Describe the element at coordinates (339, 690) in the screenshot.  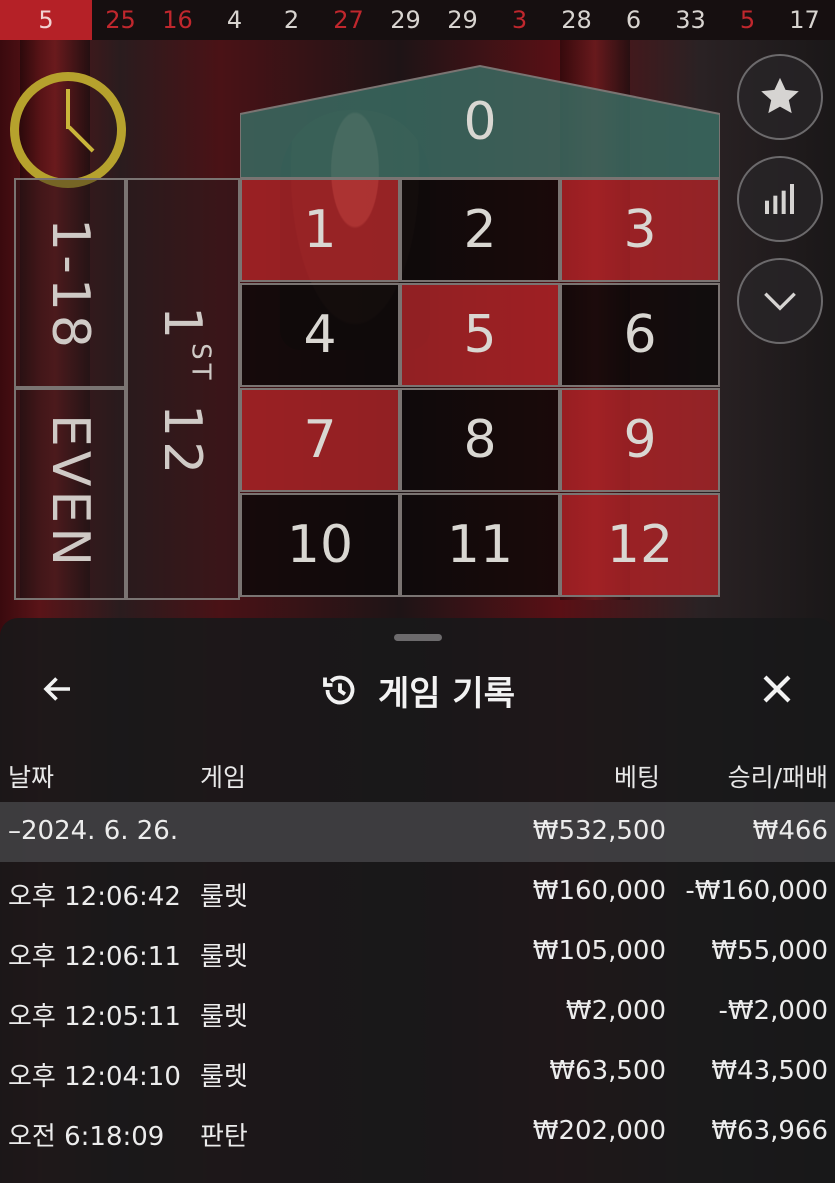
I see `history-icon` at that location.